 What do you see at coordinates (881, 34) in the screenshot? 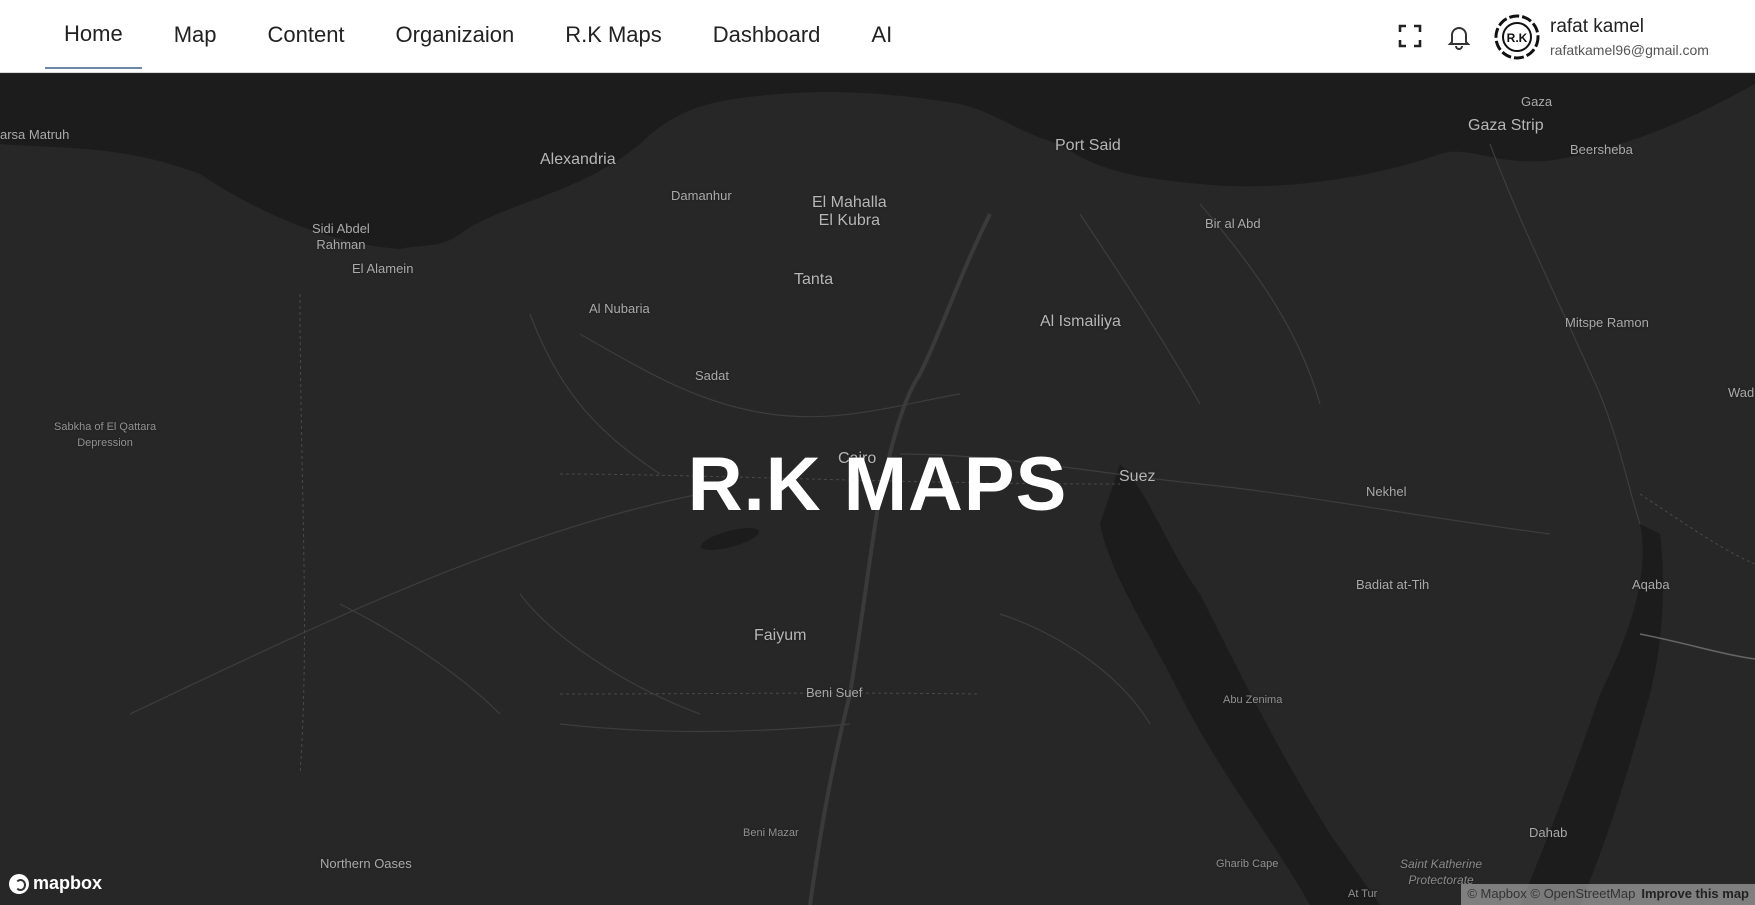
I see `nav-item-ai: AI` at bounding box center [881, 34].